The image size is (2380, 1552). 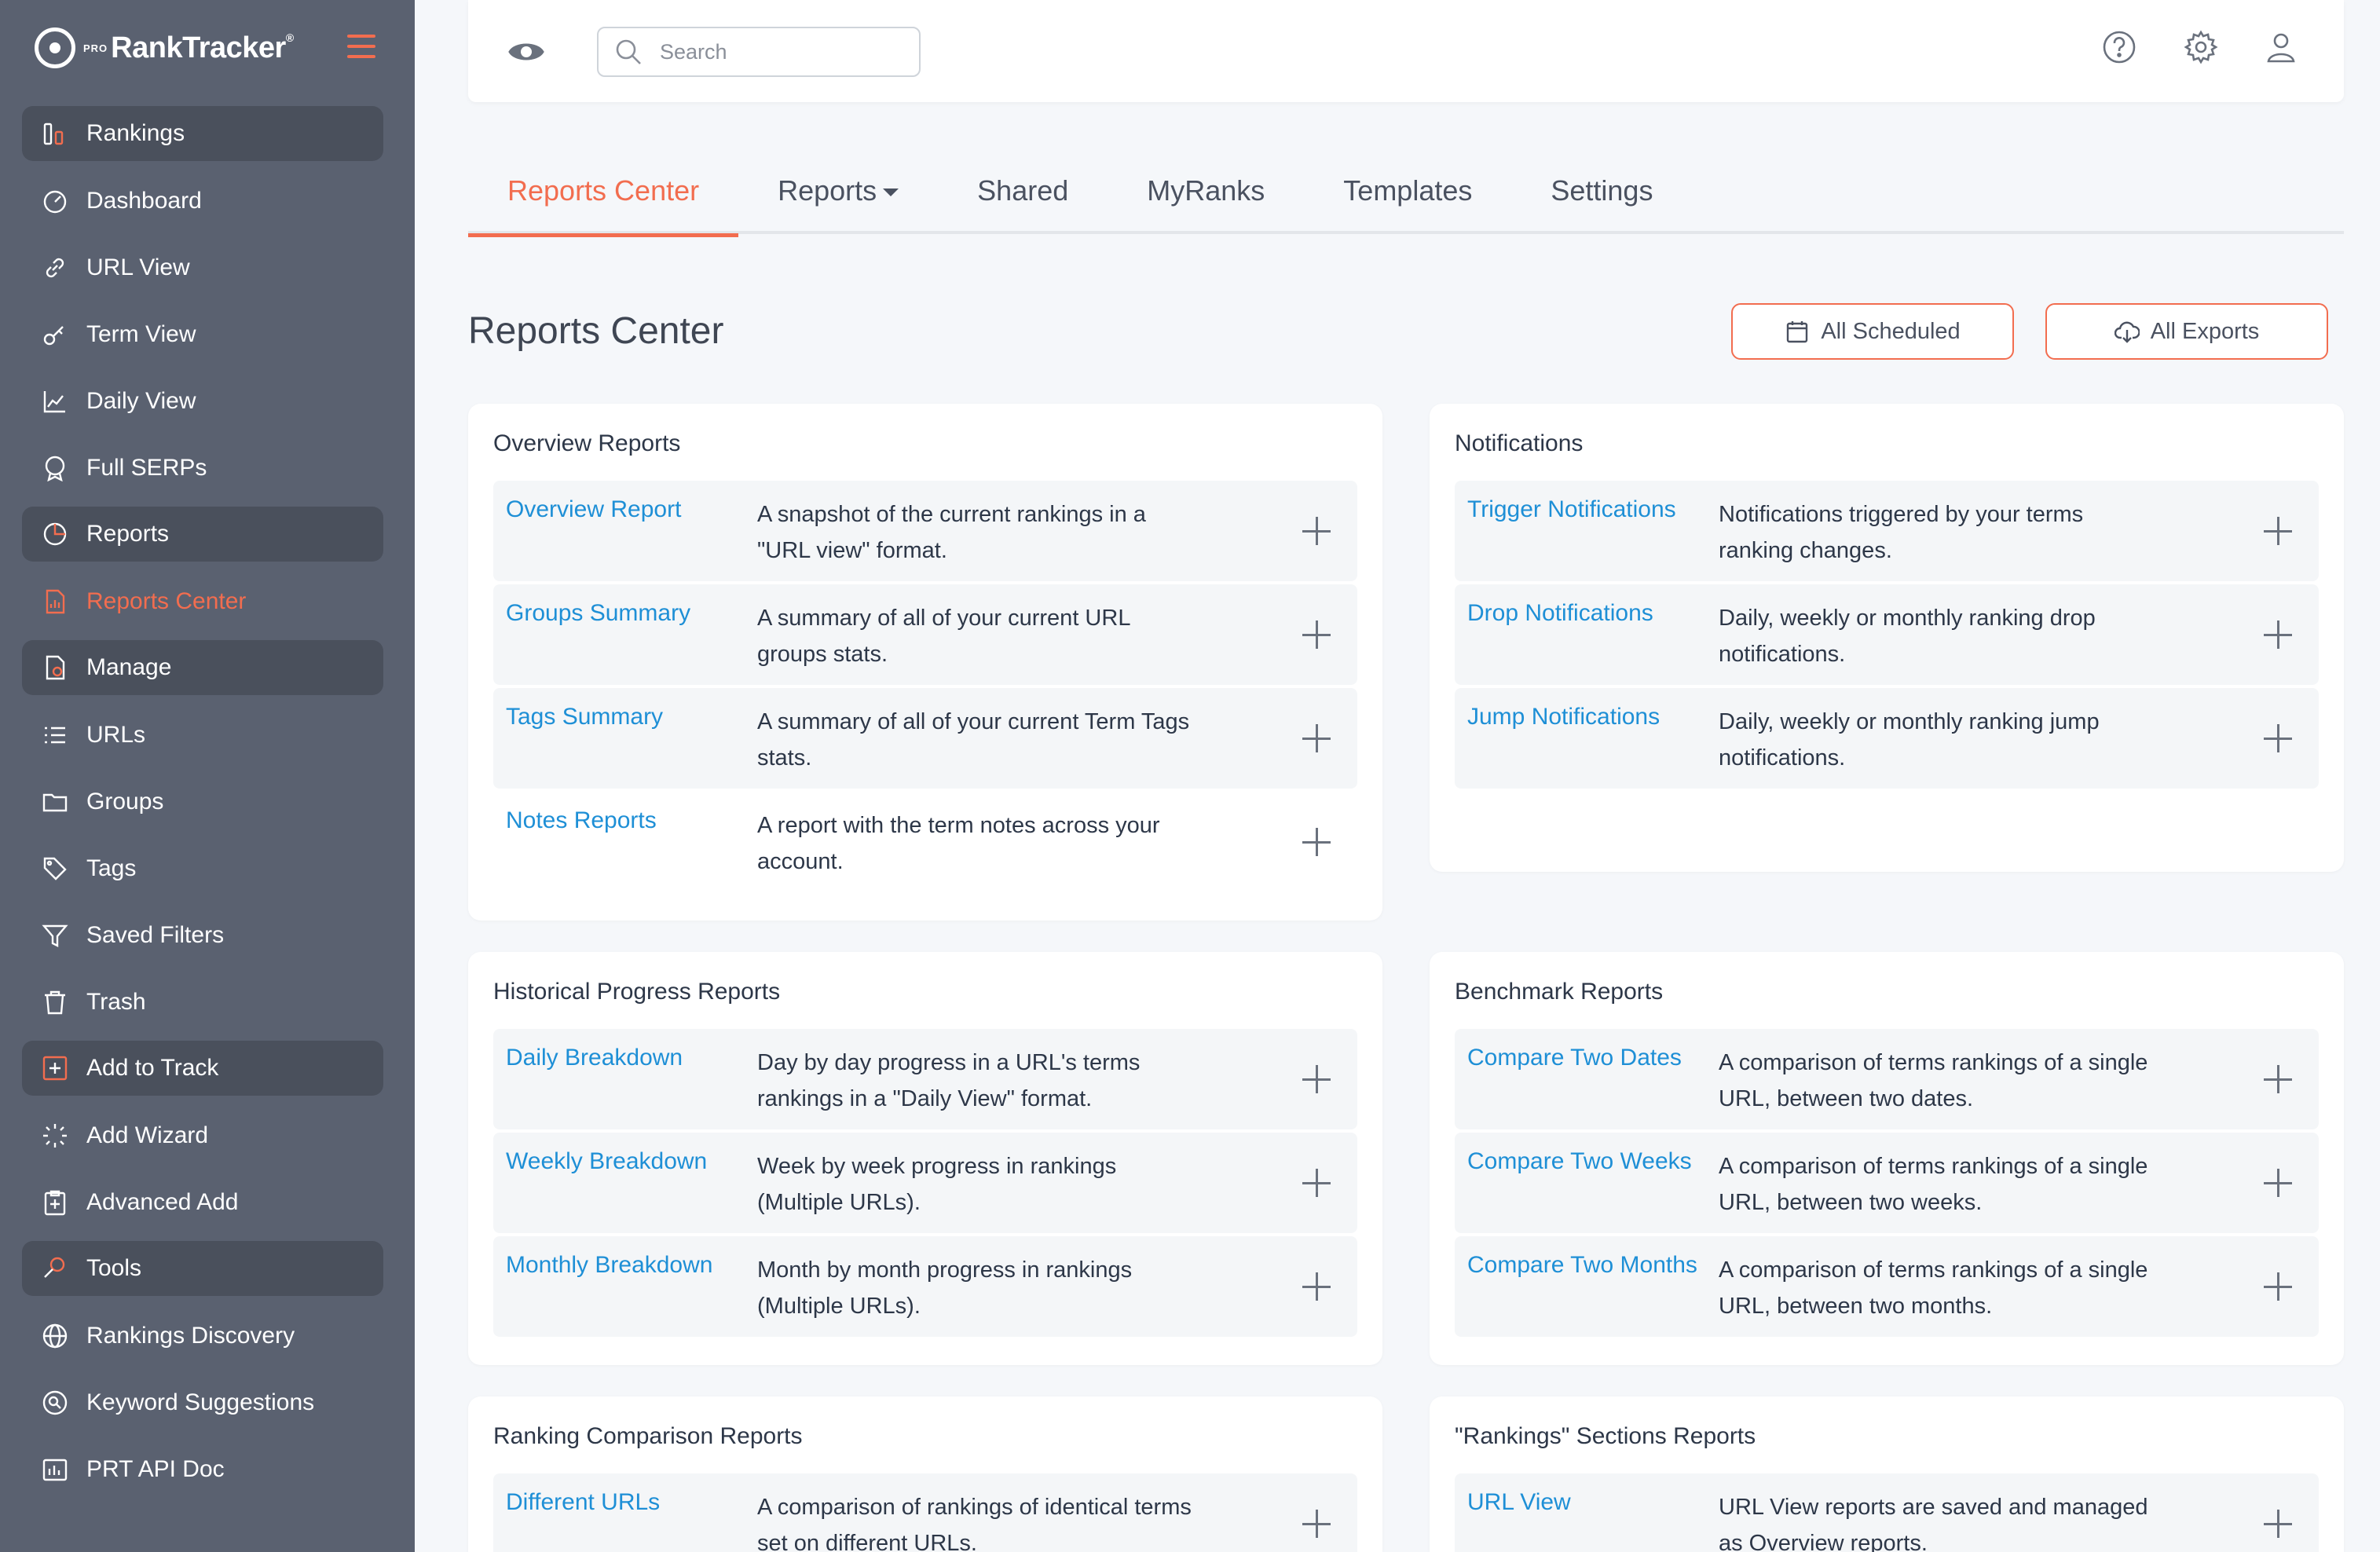 I want to click on plus-square-icon, so click(x=55, y=1068).